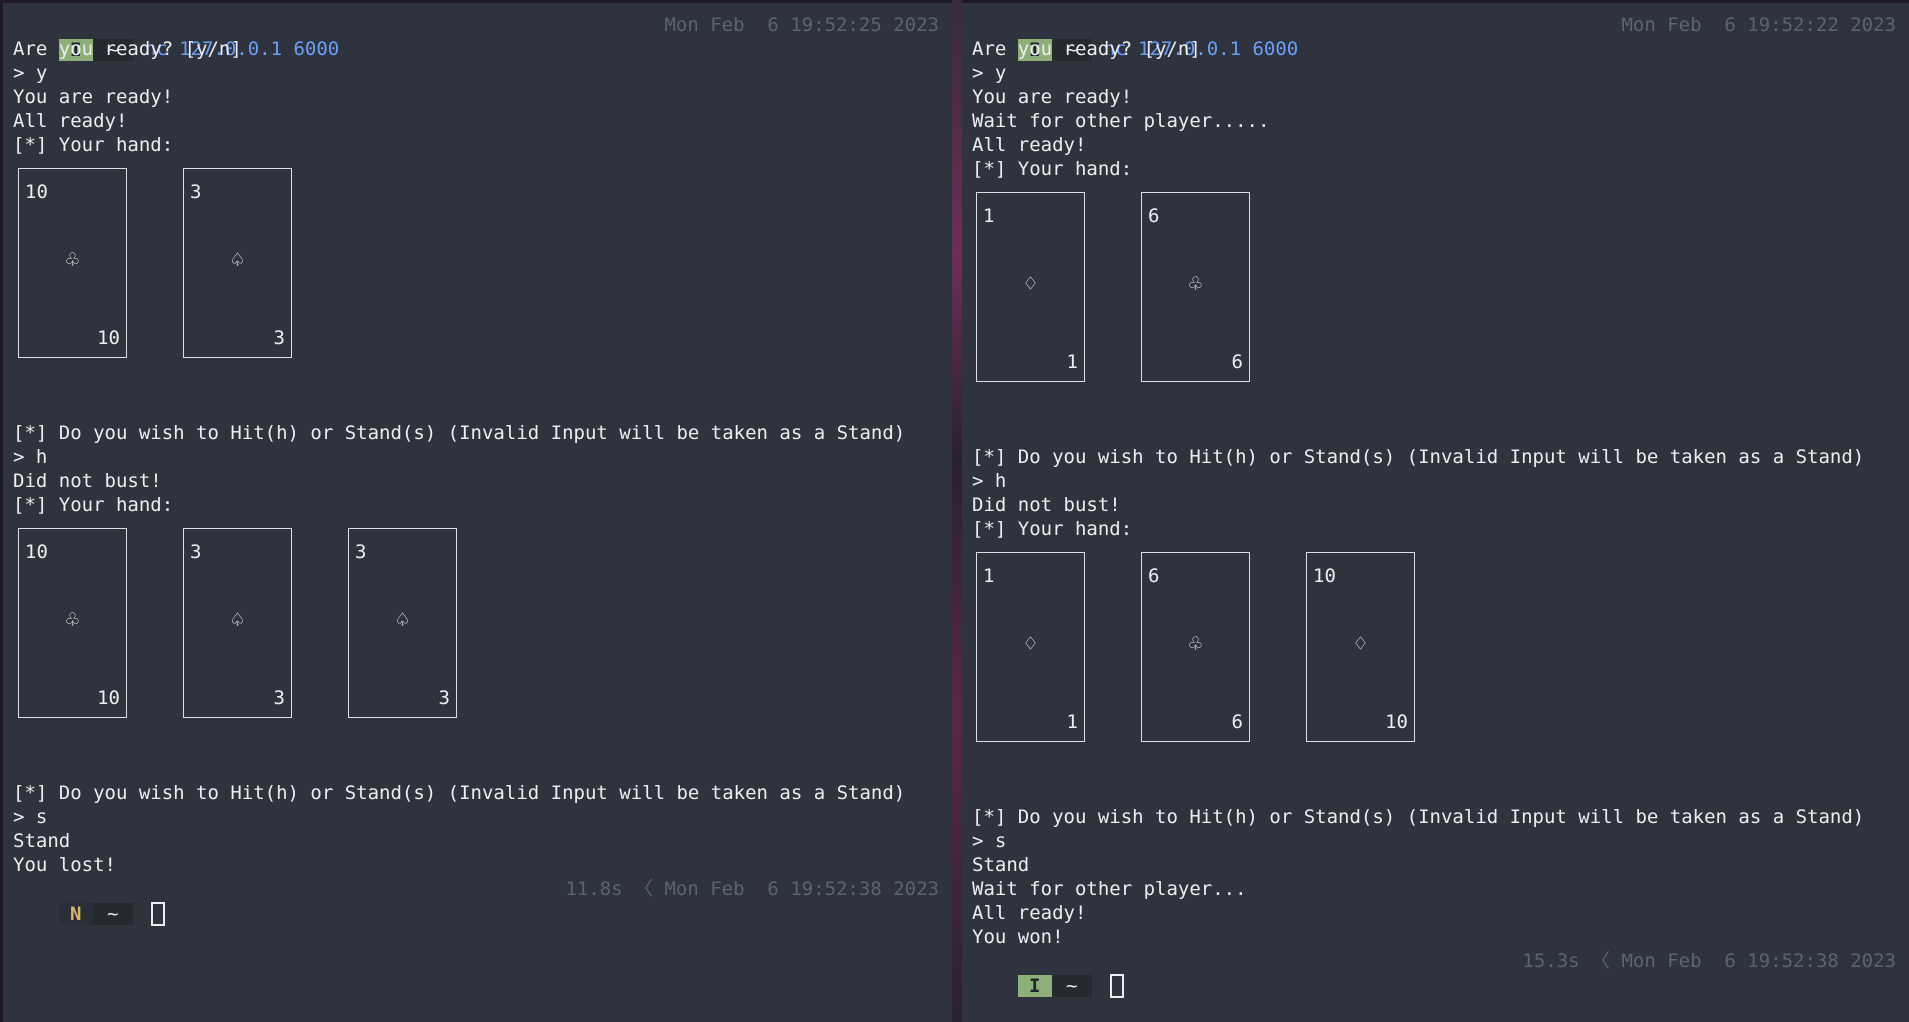  I want to click on desktop-wallpaper-strip, so click(957, 511).